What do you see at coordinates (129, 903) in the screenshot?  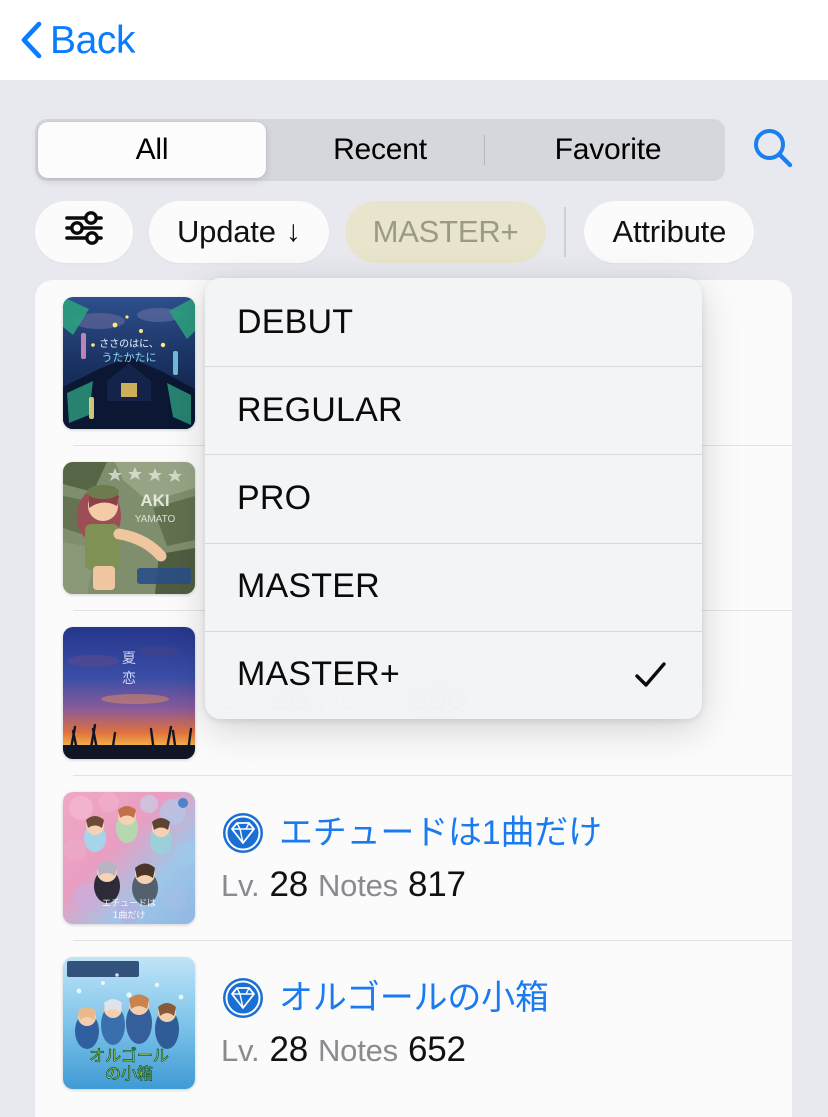 I see `svg-text: エチュードは` at bounding box center [129, 903].